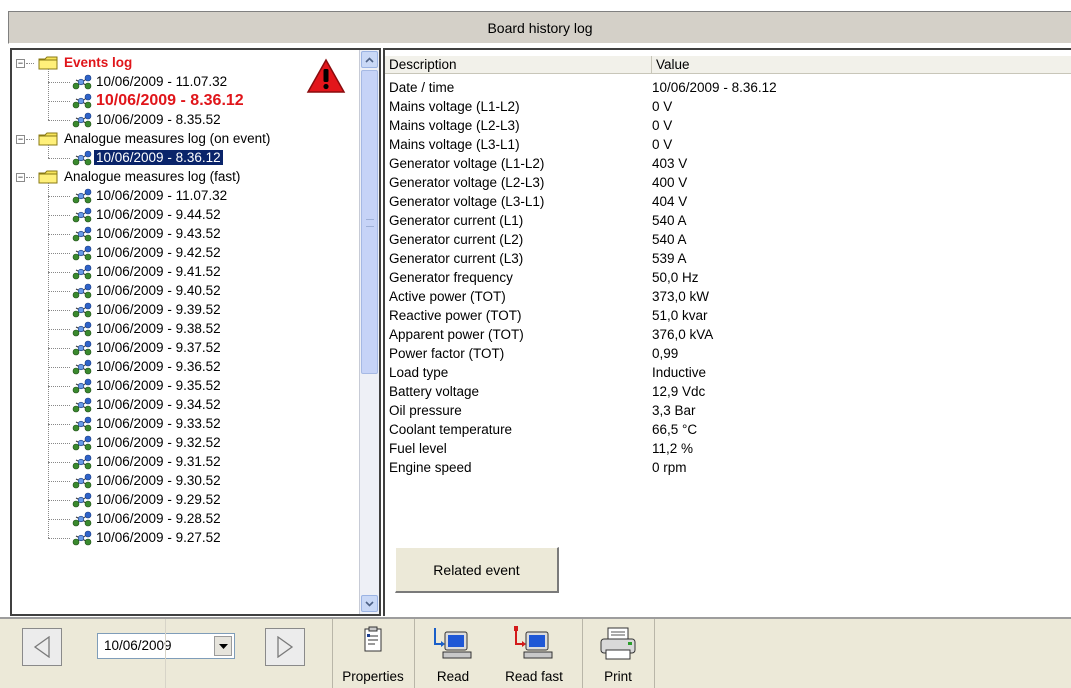  What do you see at coordinates (158, 404) in the screenshot?
I see `tree-log-entry: 10/06/2009 - 9.34.52` at bounding box center [158, 404].